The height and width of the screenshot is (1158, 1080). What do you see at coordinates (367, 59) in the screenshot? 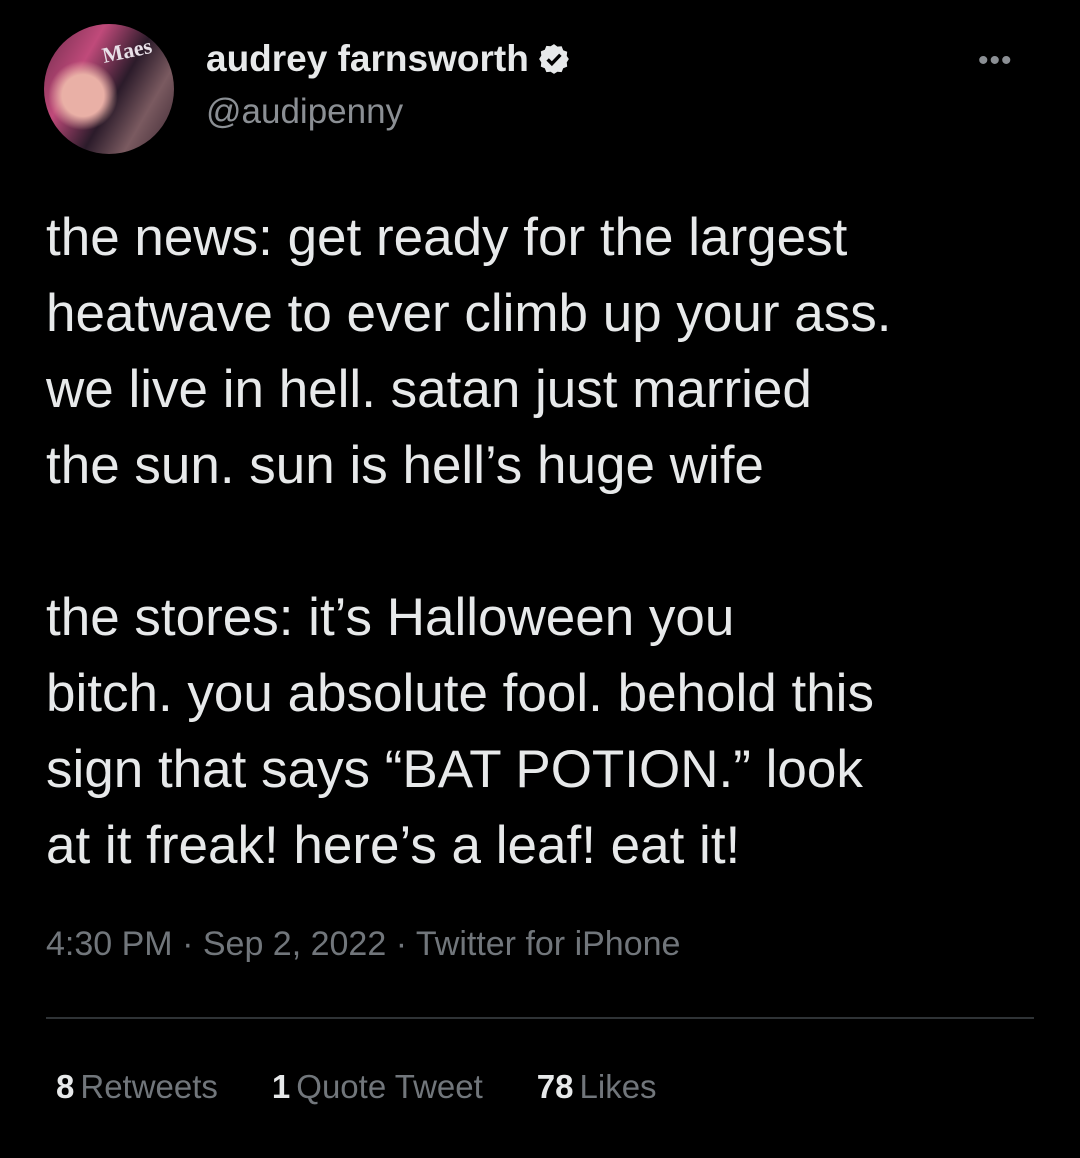
I see `author-name: audrey farnsworth` at bounding box center [367, 59].